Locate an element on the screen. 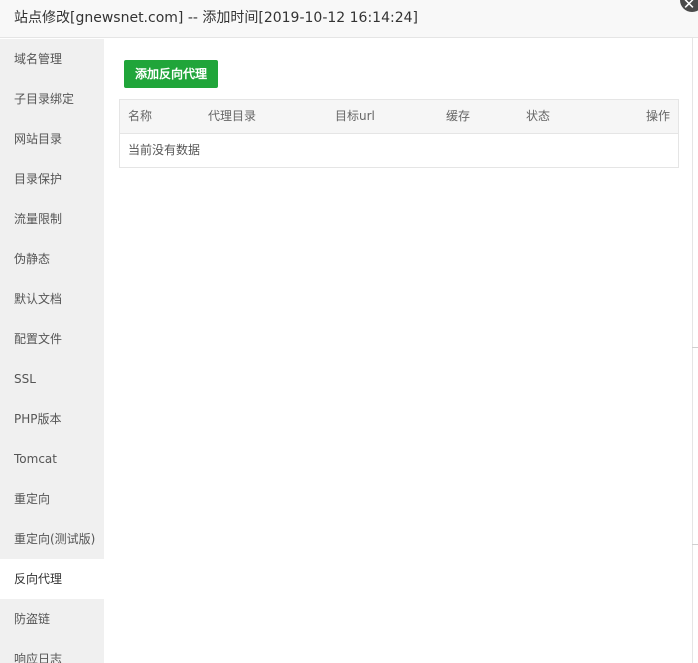 This screenshot has width=698, height=663. sidebar-item-label: 子目录绑定 is located at coordinates (44, 99).